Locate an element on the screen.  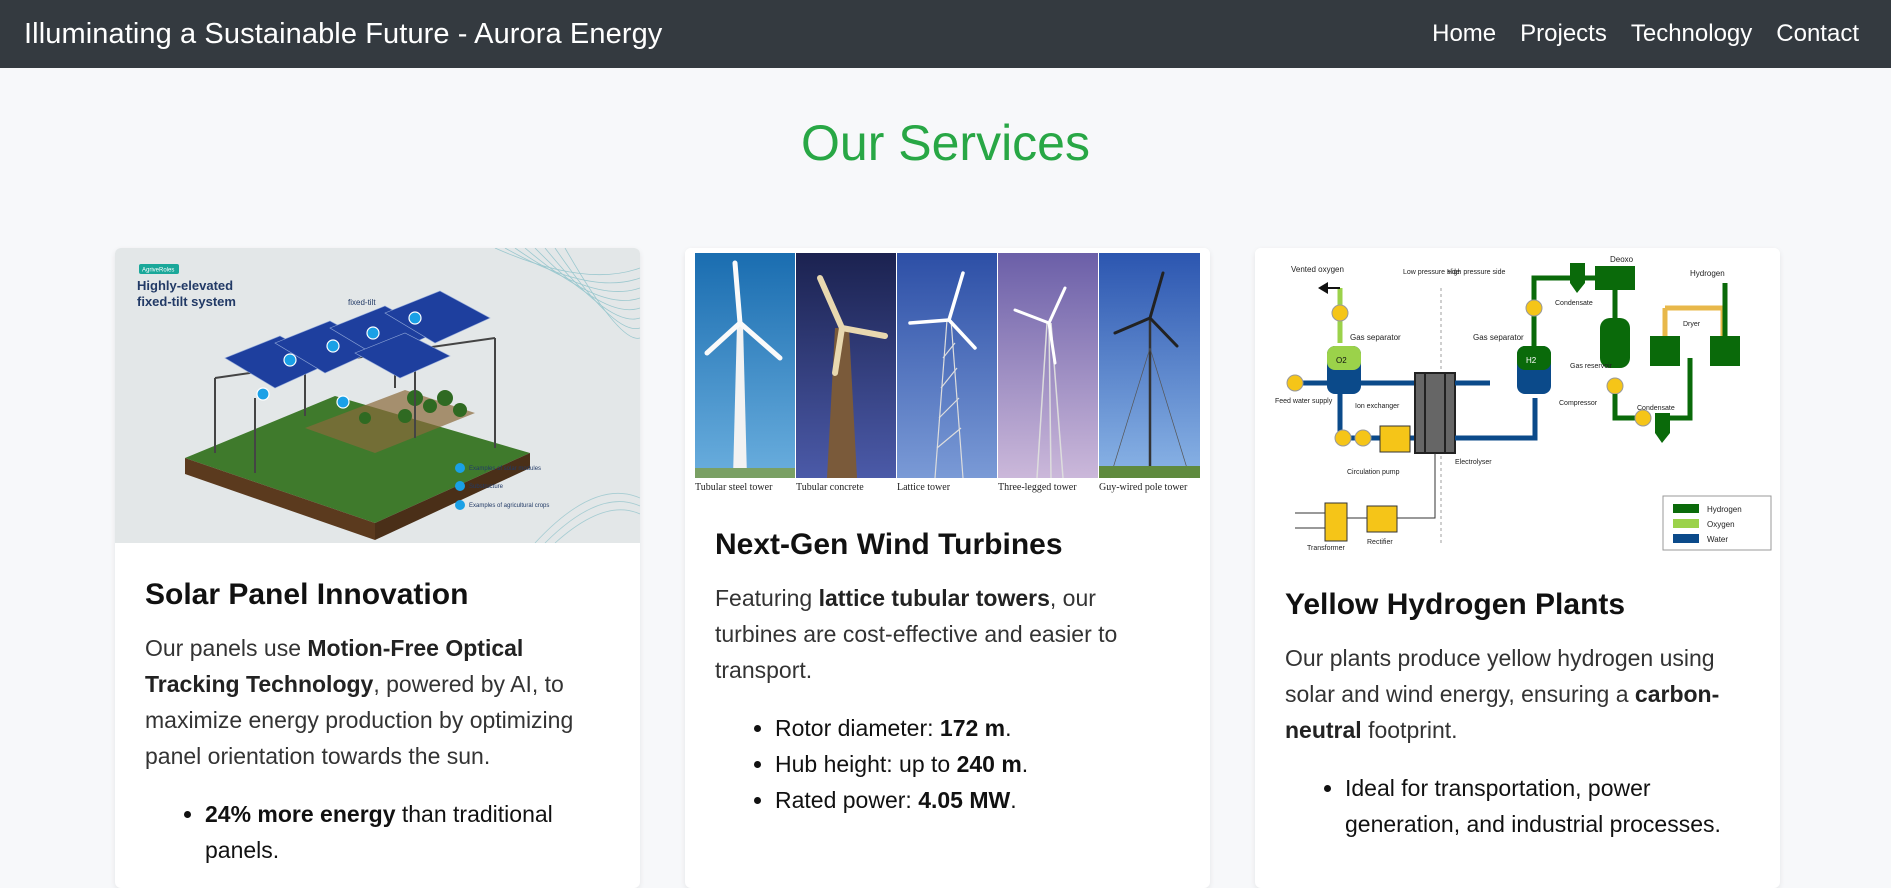
legend-oxygen: Oxygen is located at coordinates (1721, 524).